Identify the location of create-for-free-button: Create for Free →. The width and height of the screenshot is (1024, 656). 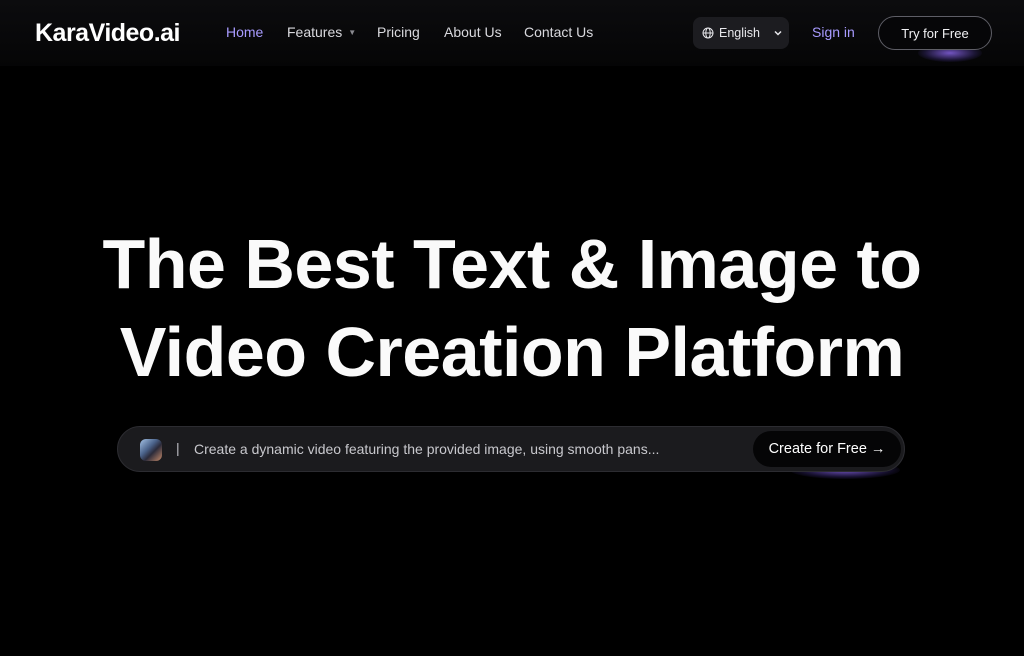
(827, 449).